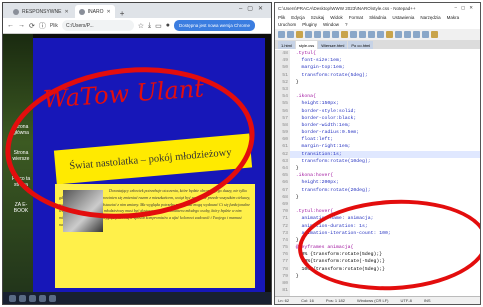  Describe the element at coordinates (32, 26) in the screenshot. I see `reload-icon: ⟳` at that location.